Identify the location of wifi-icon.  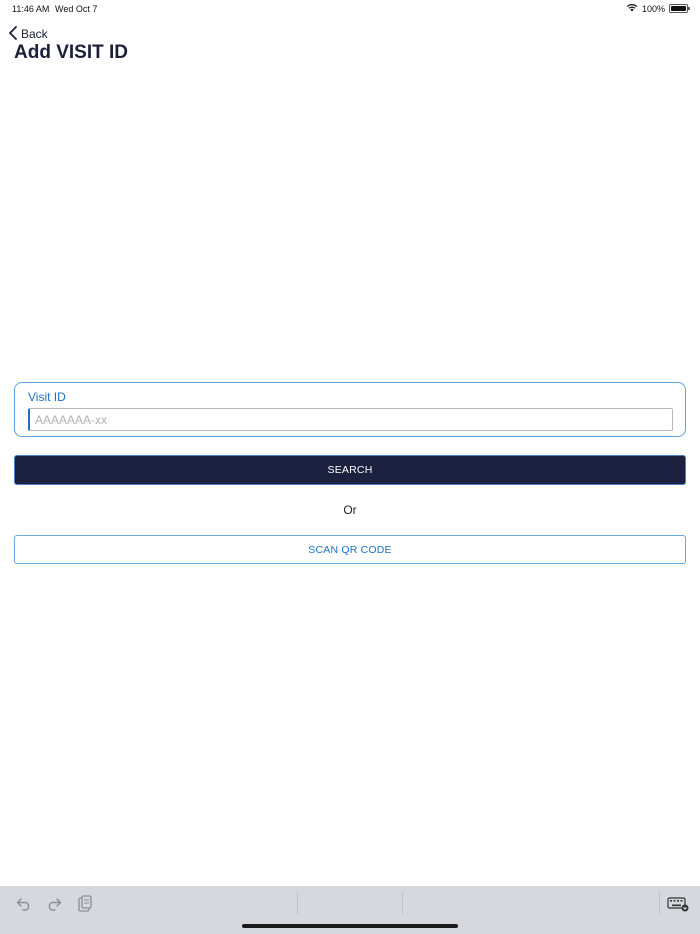
(632, 8).